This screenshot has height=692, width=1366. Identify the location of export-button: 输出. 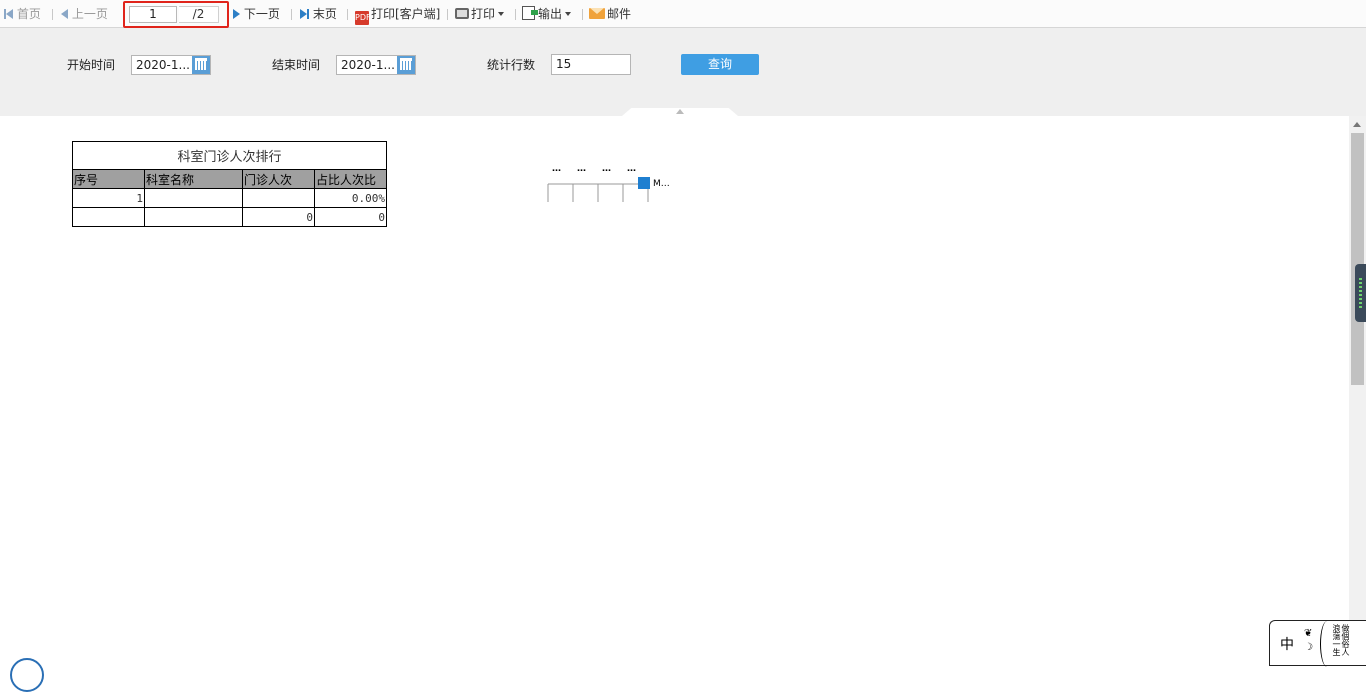
(547, 14).